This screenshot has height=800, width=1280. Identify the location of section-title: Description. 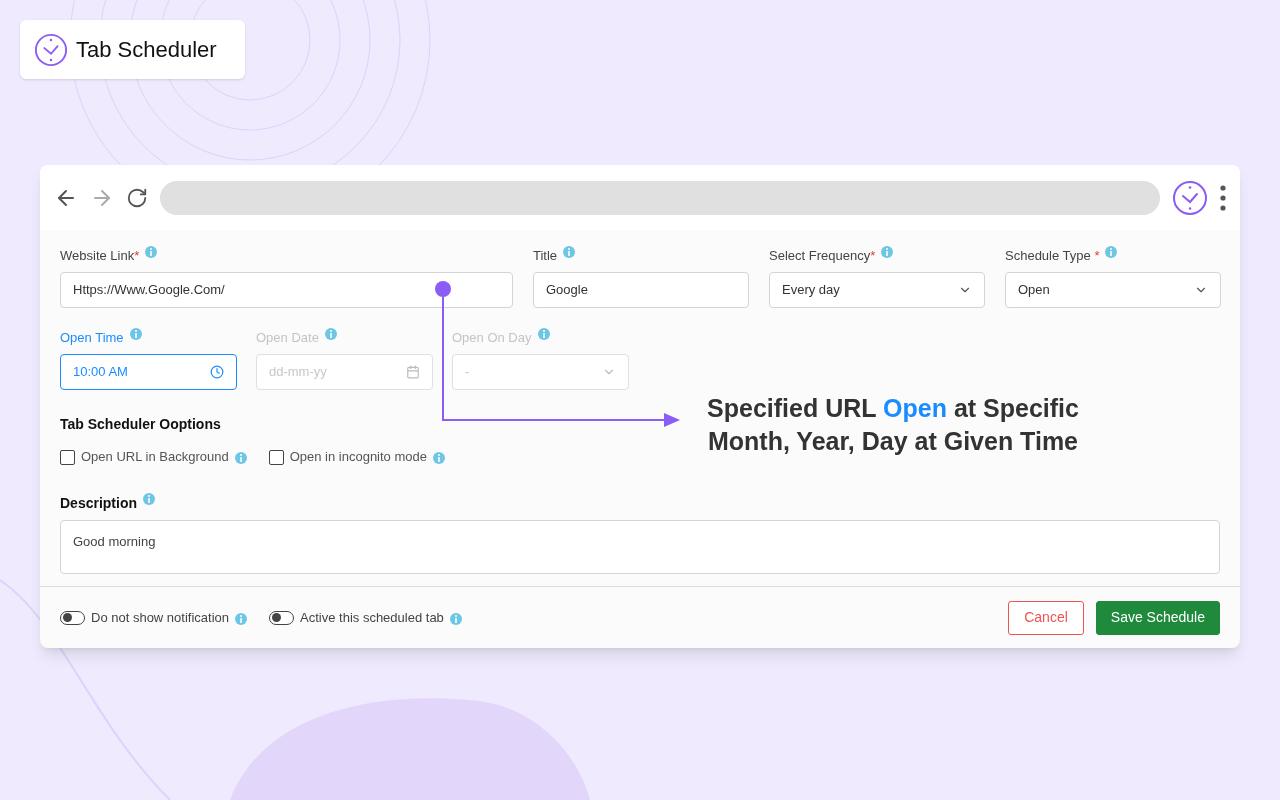
(98, 503).